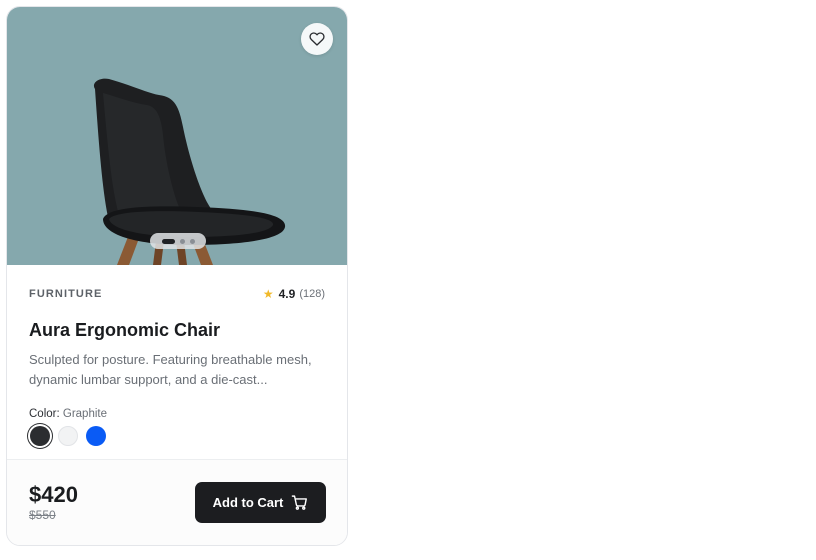  Describe the element at coordinates (287, 294) in the screenshot. I see `rating-value: 4.9` at that location.